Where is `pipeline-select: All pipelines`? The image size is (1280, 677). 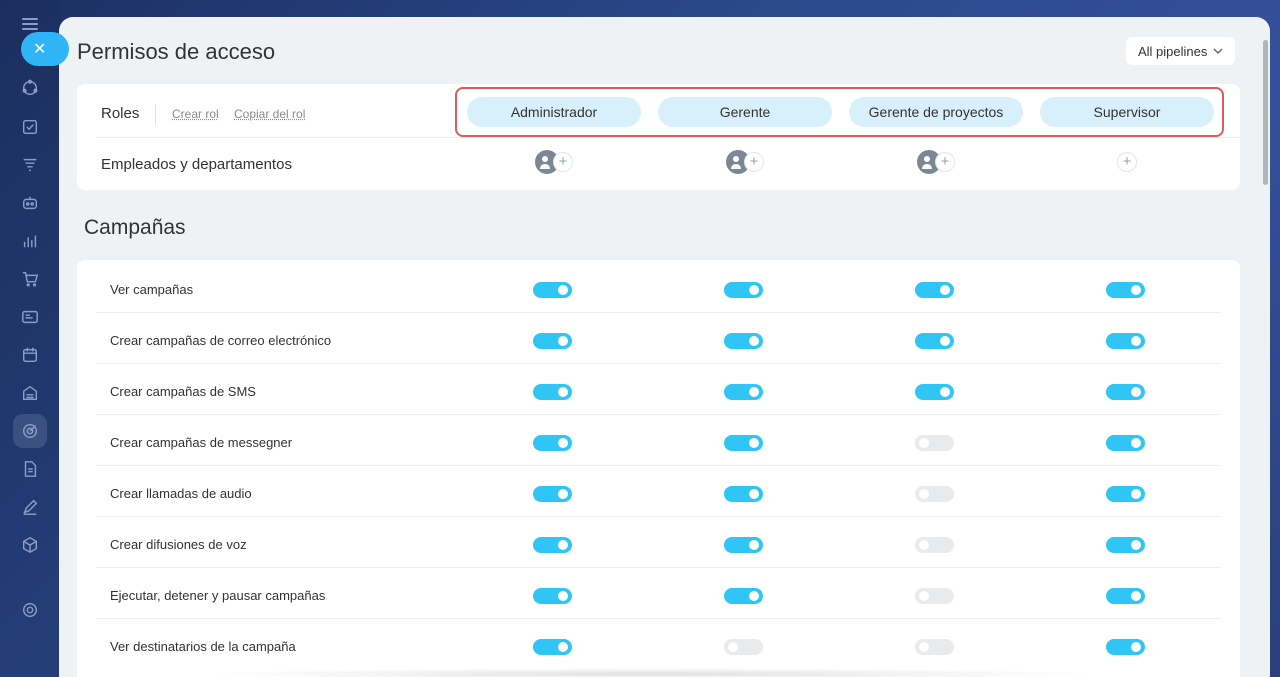
pipeline-select: All pipelines is located at coordinates (1180, 51).